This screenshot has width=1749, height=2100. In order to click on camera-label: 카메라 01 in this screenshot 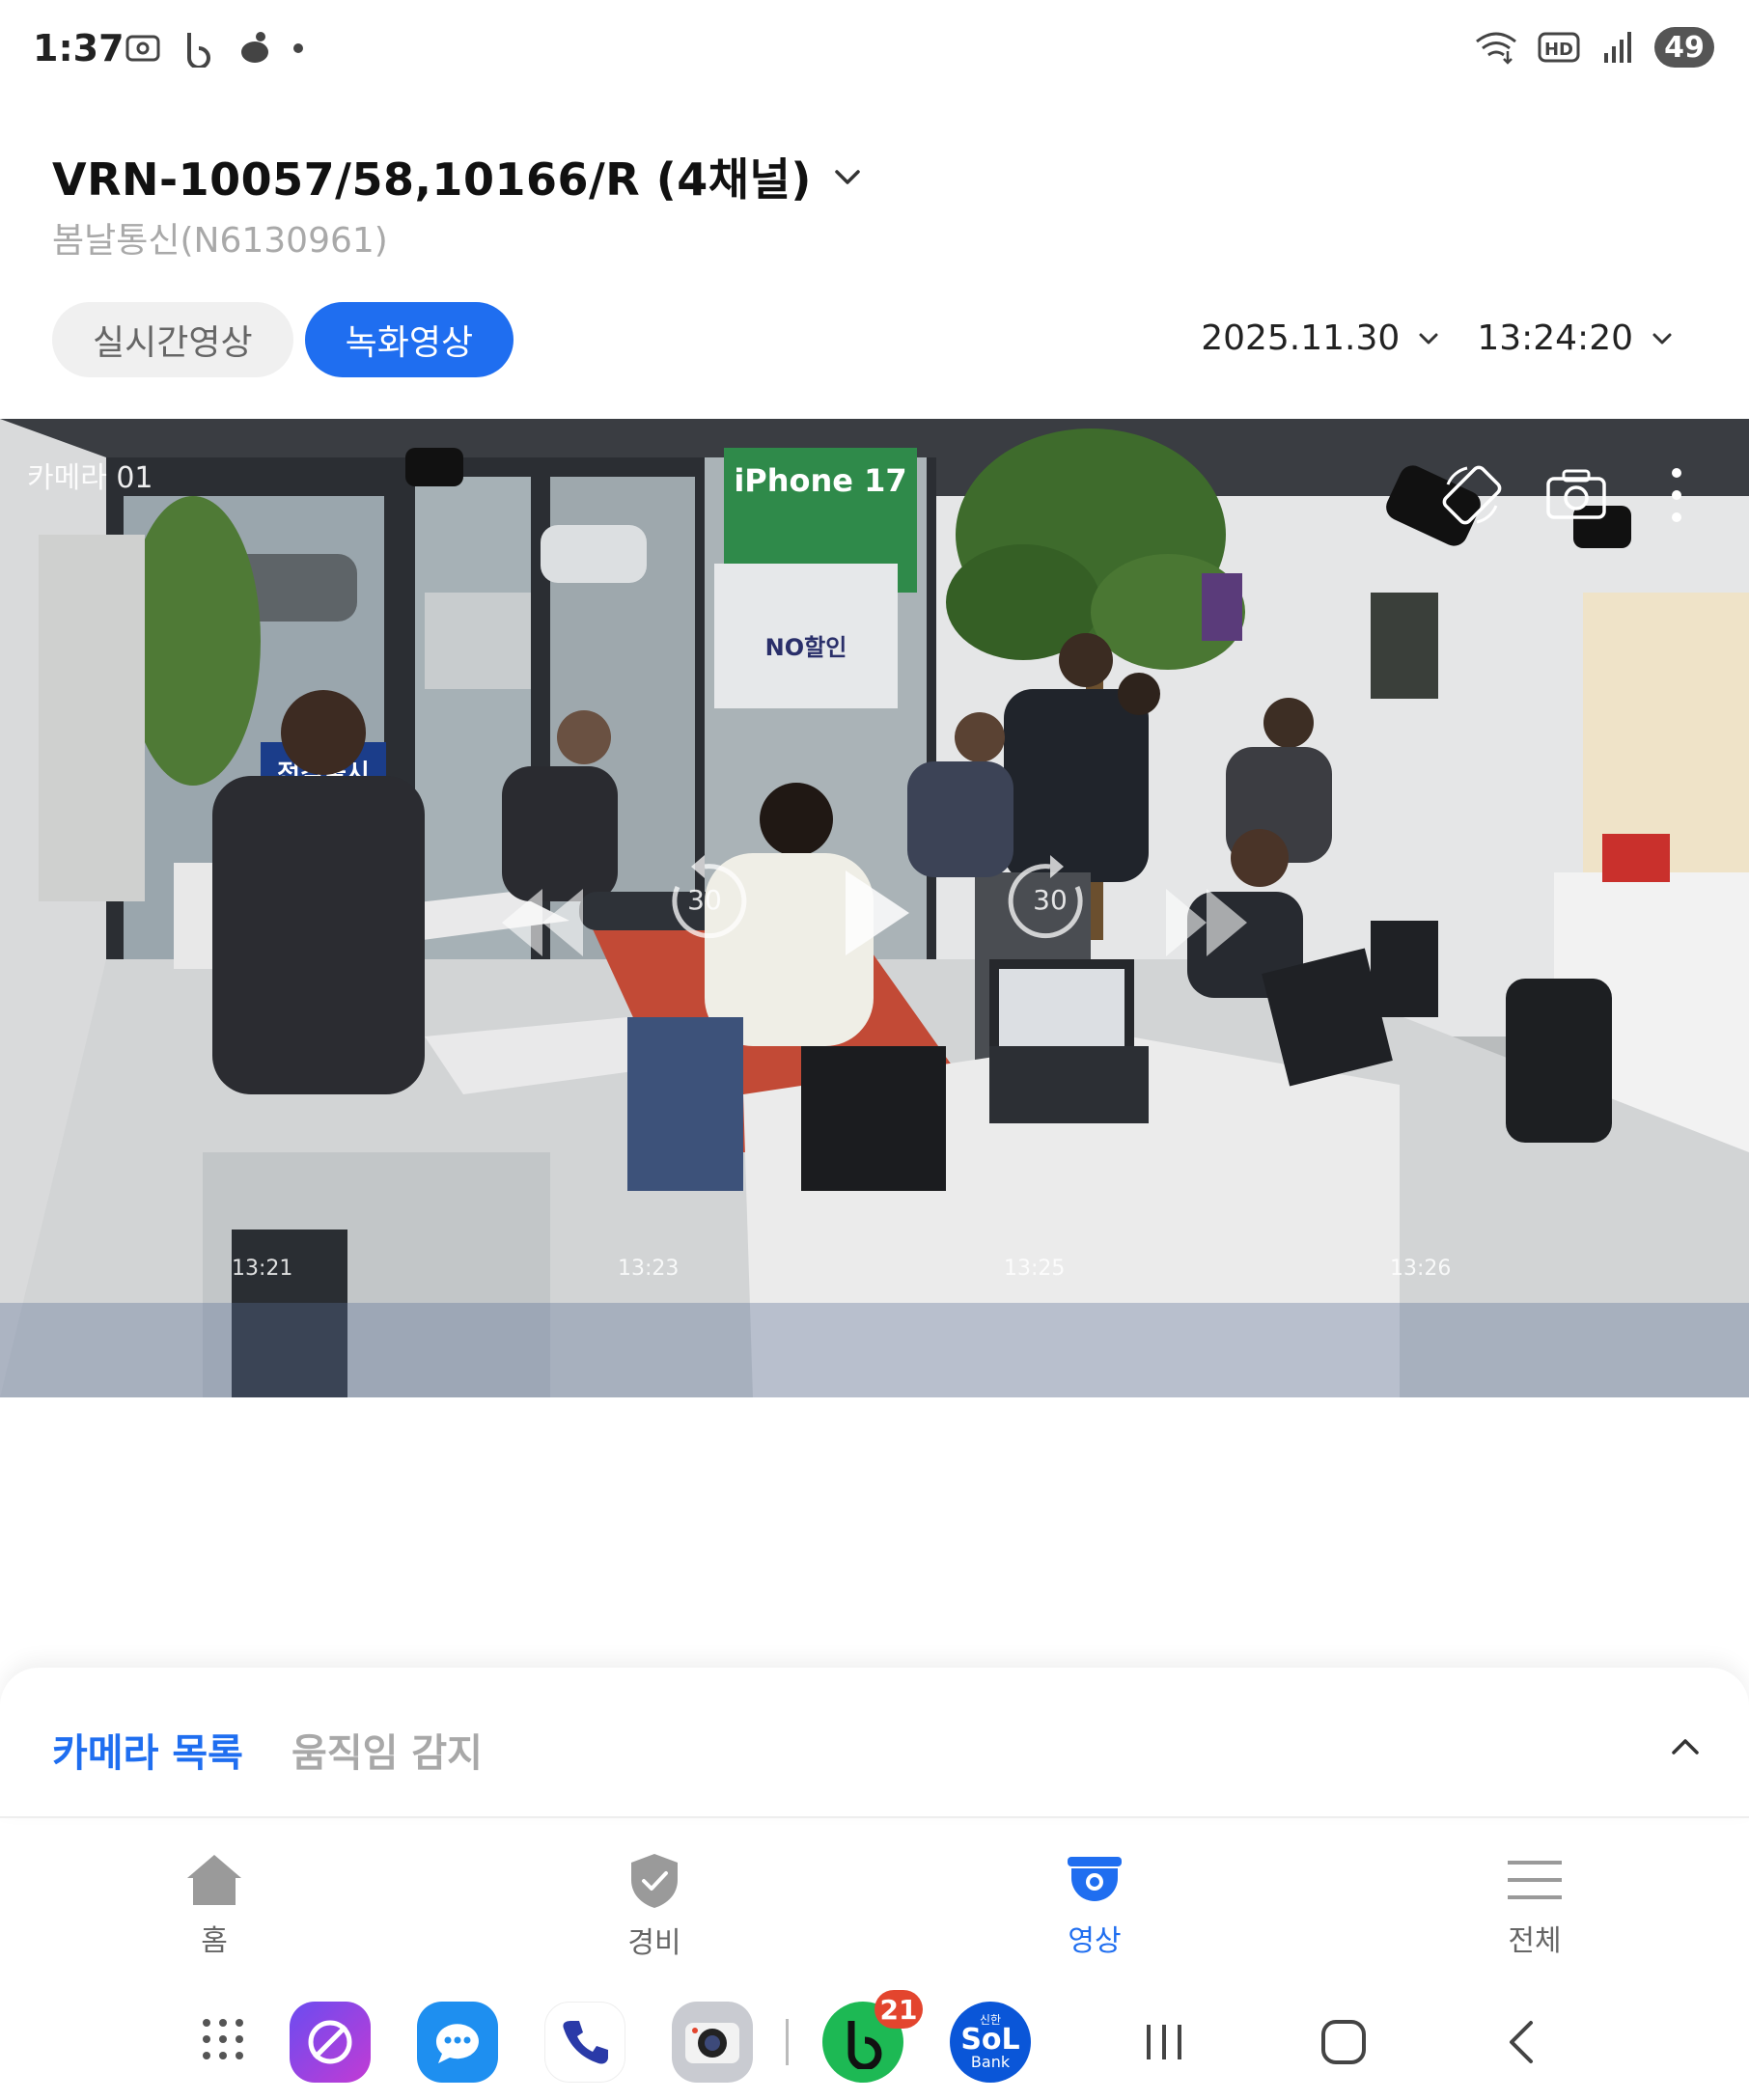, I will do `click(90, 478)`.